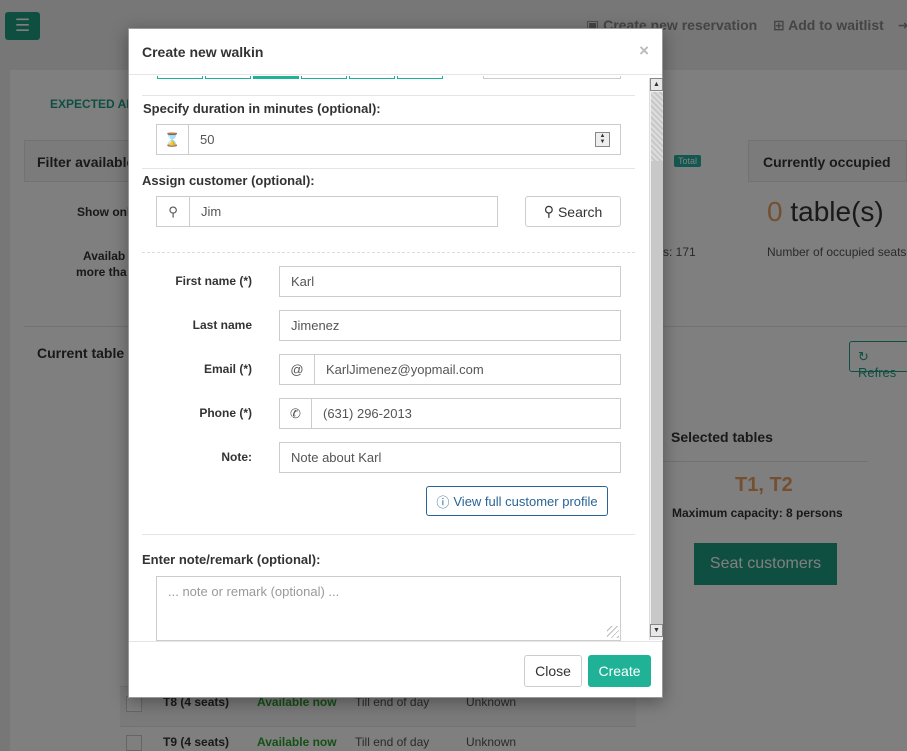 The width and height of the screenshot is (907, 751). What do you see at coordinates (172, 139) in the screenshot?
I see `hourglass-icon: ⌛` at bounding box center [172, 139].